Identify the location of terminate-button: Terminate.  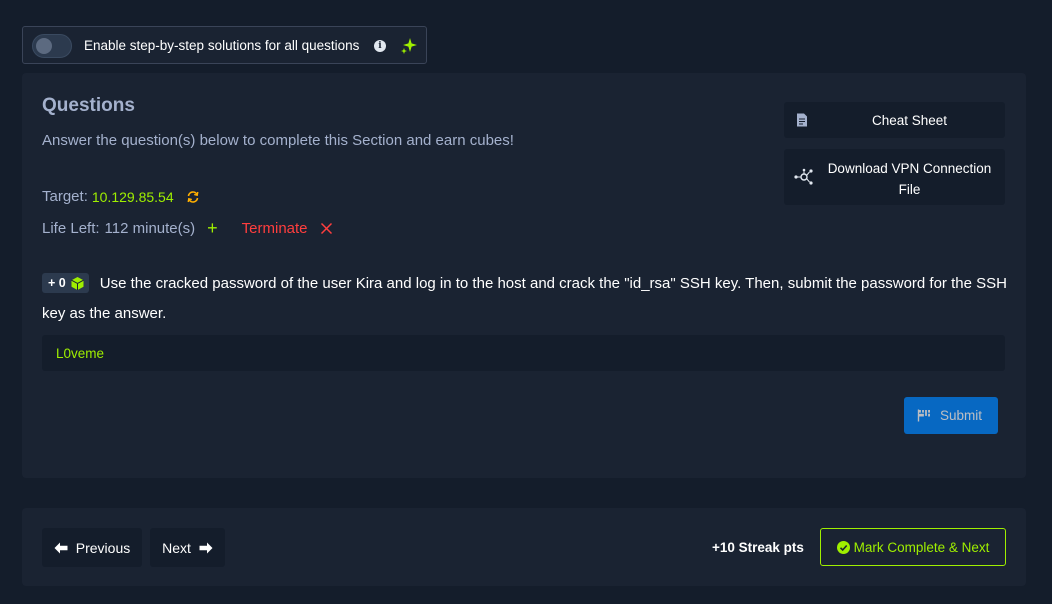
(275, 228).